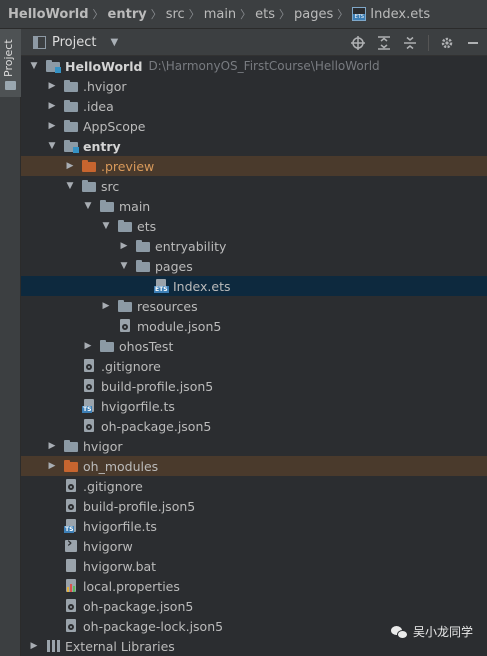  I want to click on tree-item-label: HelloWorld, so click(104, 66).